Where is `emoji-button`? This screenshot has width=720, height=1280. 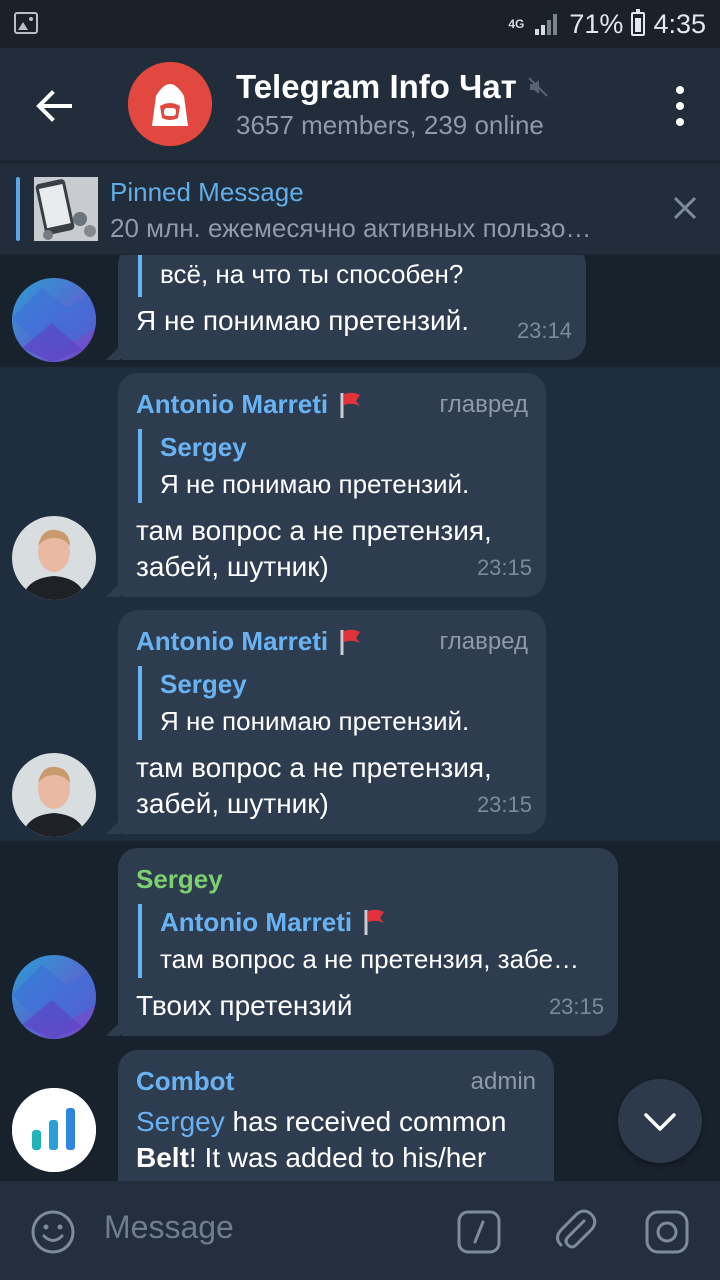
emoji-button is located at coordinates (53, 1232).